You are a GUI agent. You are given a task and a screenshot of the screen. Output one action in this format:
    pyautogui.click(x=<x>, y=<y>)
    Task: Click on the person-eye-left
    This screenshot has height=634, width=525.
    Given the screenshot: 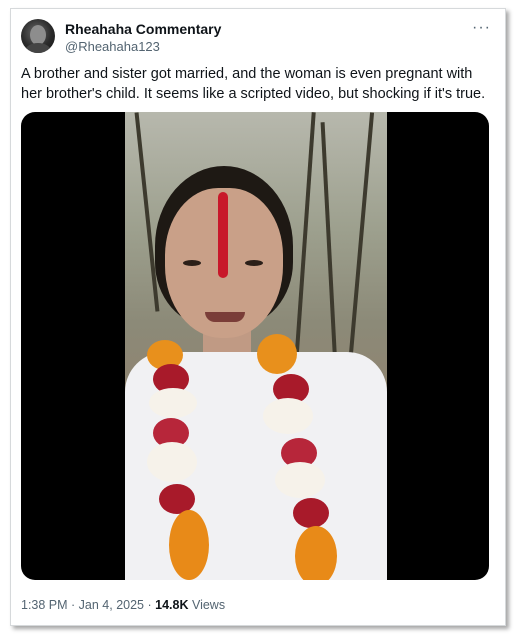 What is the action you would take?
    pyautogui.click(x=192, y=263)
    